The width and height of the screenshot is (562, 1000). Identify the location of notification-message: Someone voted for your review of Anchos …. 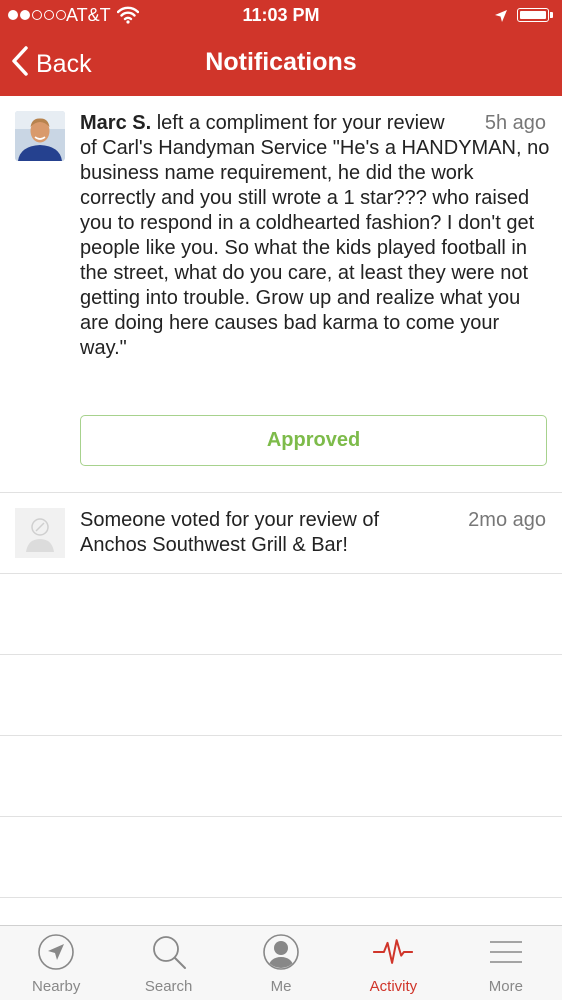
(230, 532).